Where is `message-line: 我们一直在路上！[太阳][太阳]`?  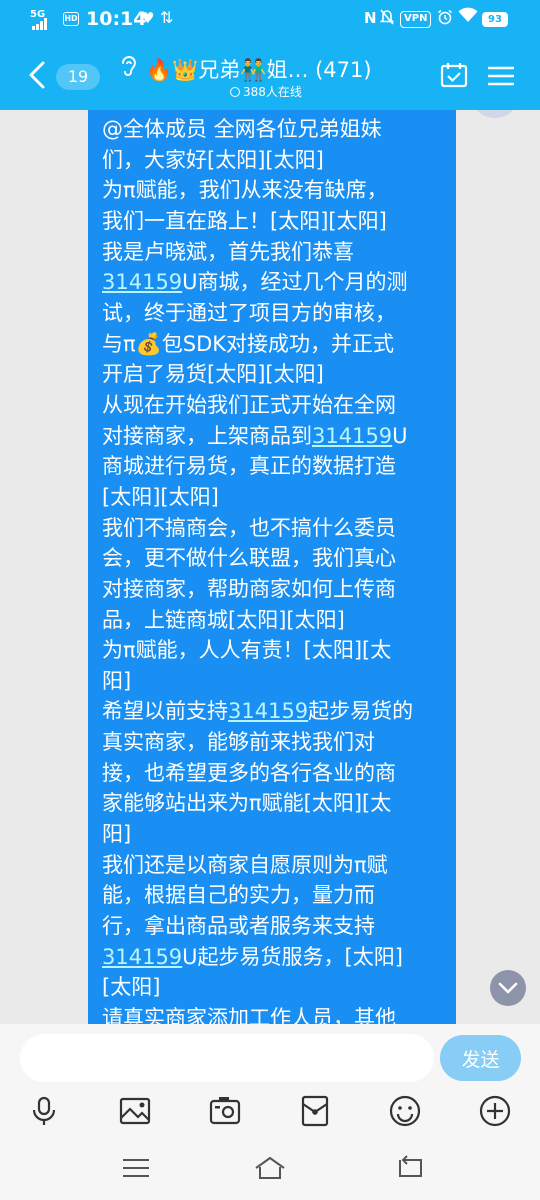
message-line: 我们一直在路上！[太阳][太阳] is located at coordinates (279, 221).